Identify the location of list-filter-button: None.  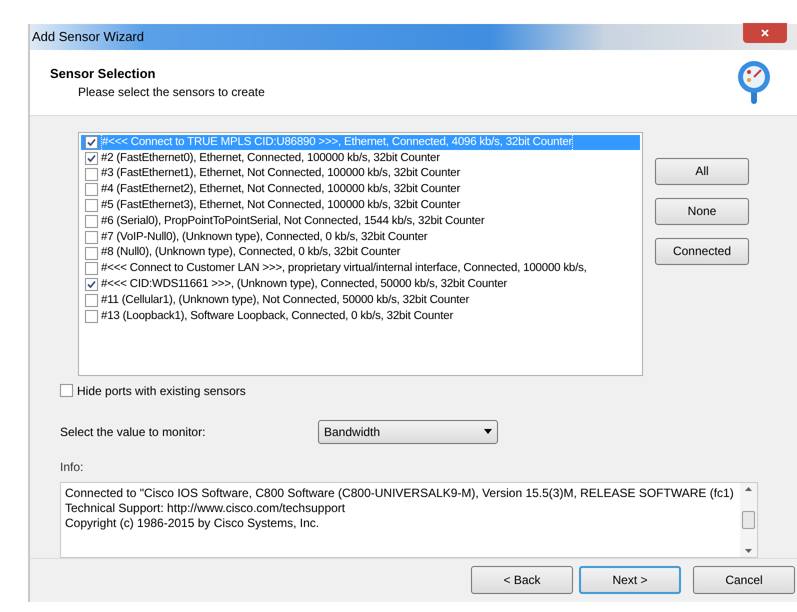
(702, 211).